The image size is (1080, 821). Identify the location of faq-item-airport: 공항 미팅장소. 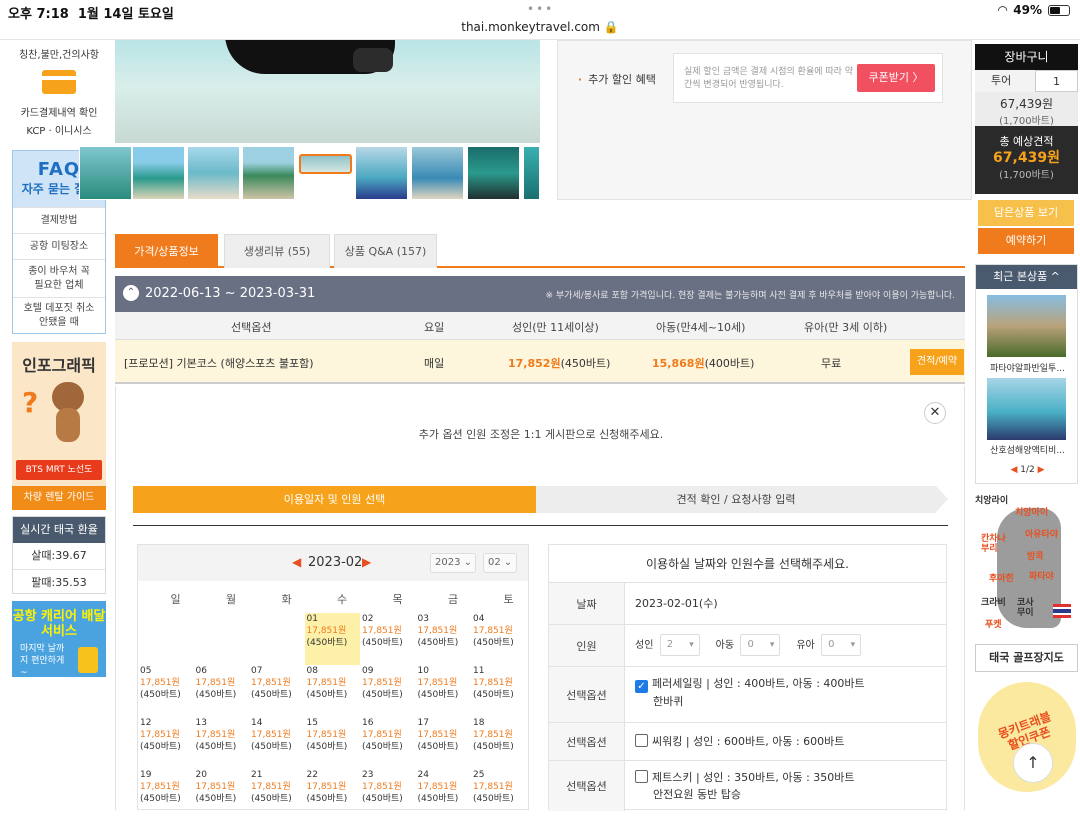
(59, 246).